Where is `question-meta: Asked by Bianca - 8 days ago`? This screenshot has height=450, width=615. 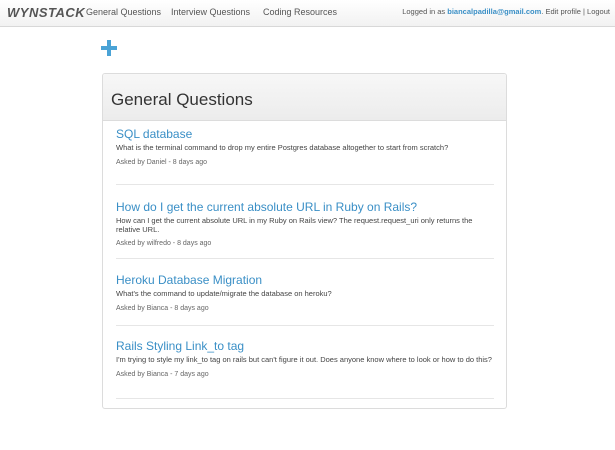 question-meta: Asked by Bianca - 8 days ago is located at coordinates (162, 308).